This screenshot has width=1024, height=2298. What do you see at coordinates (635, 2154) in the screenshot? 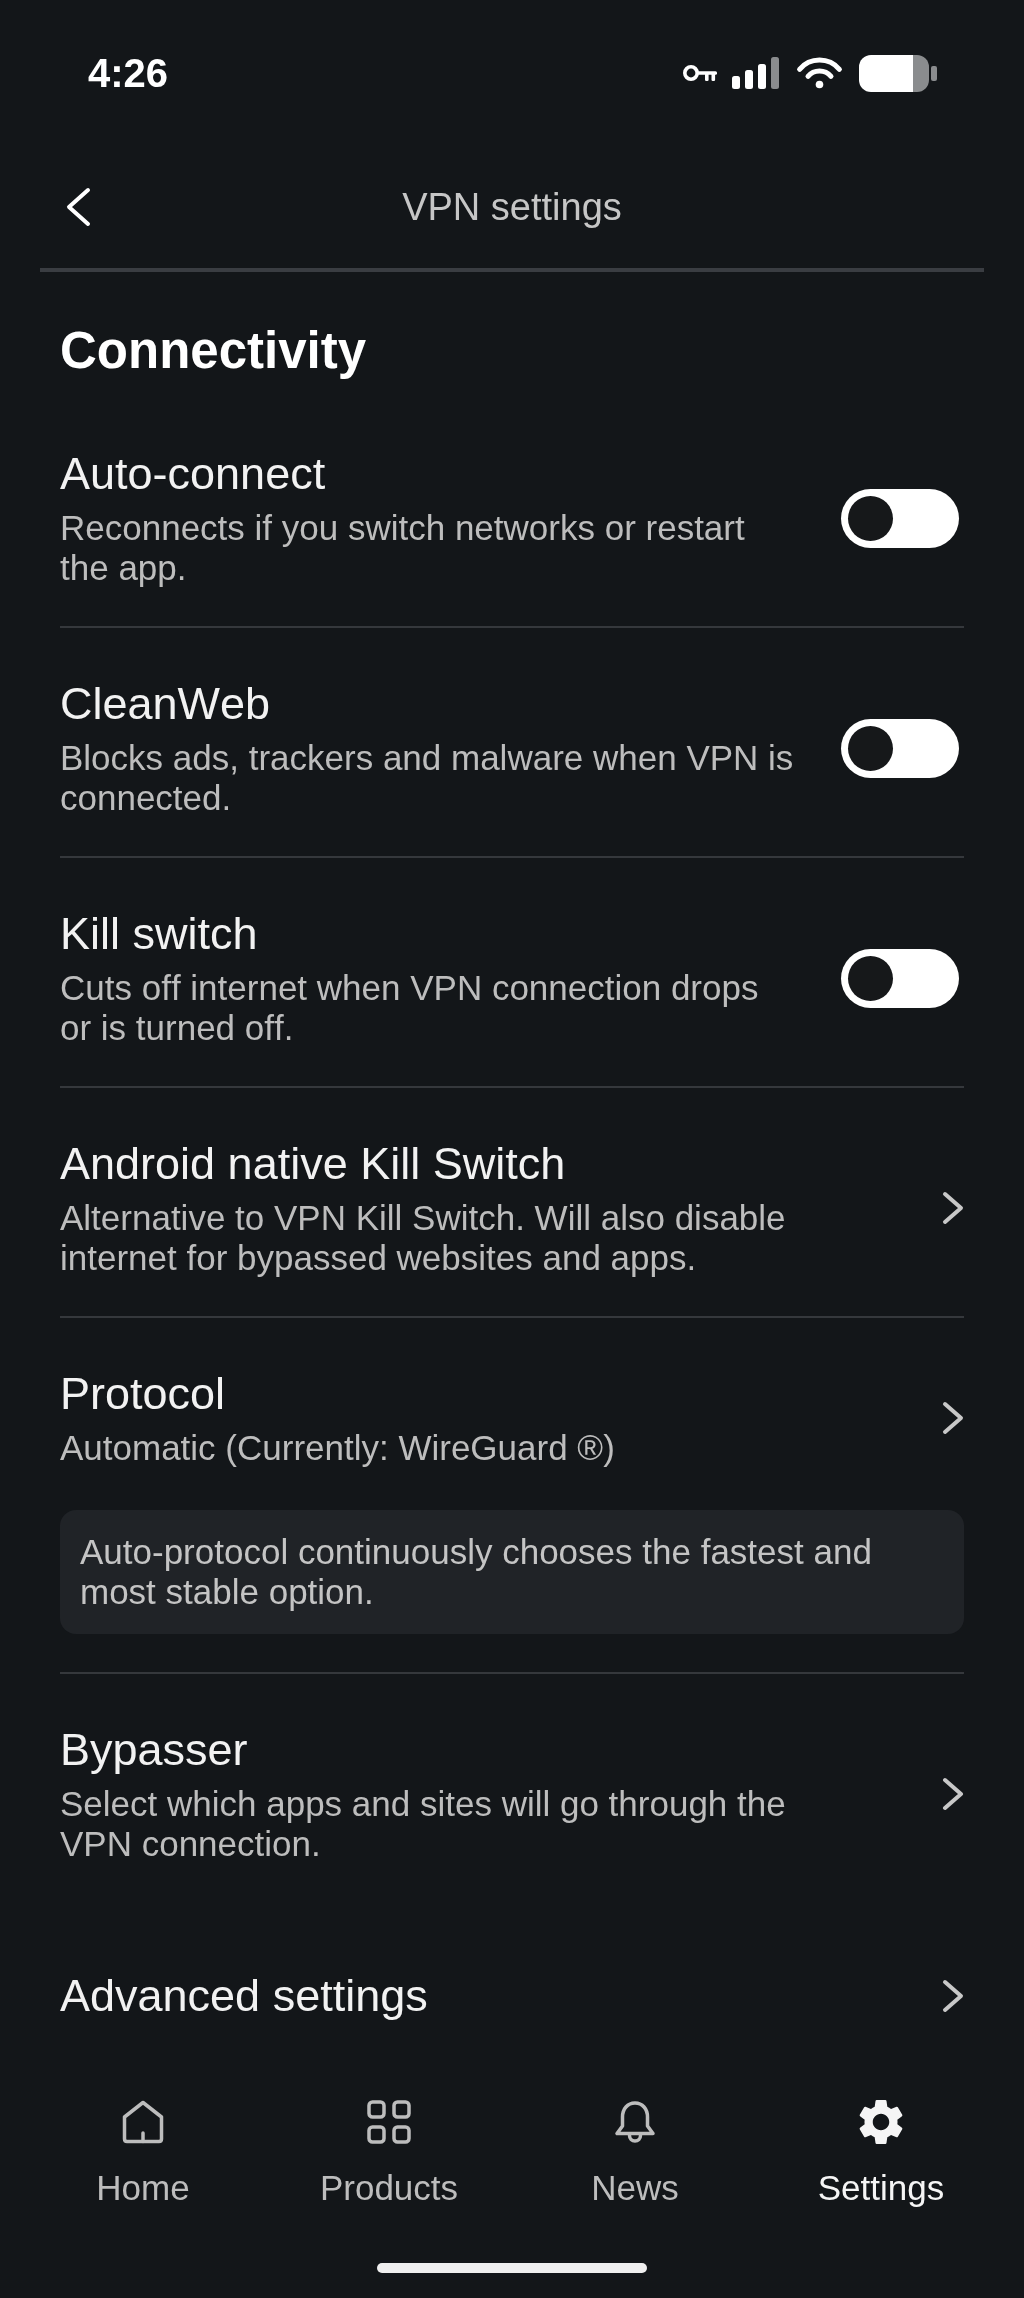
I see `nav-tab: News` at bounding box center [635, 2154].